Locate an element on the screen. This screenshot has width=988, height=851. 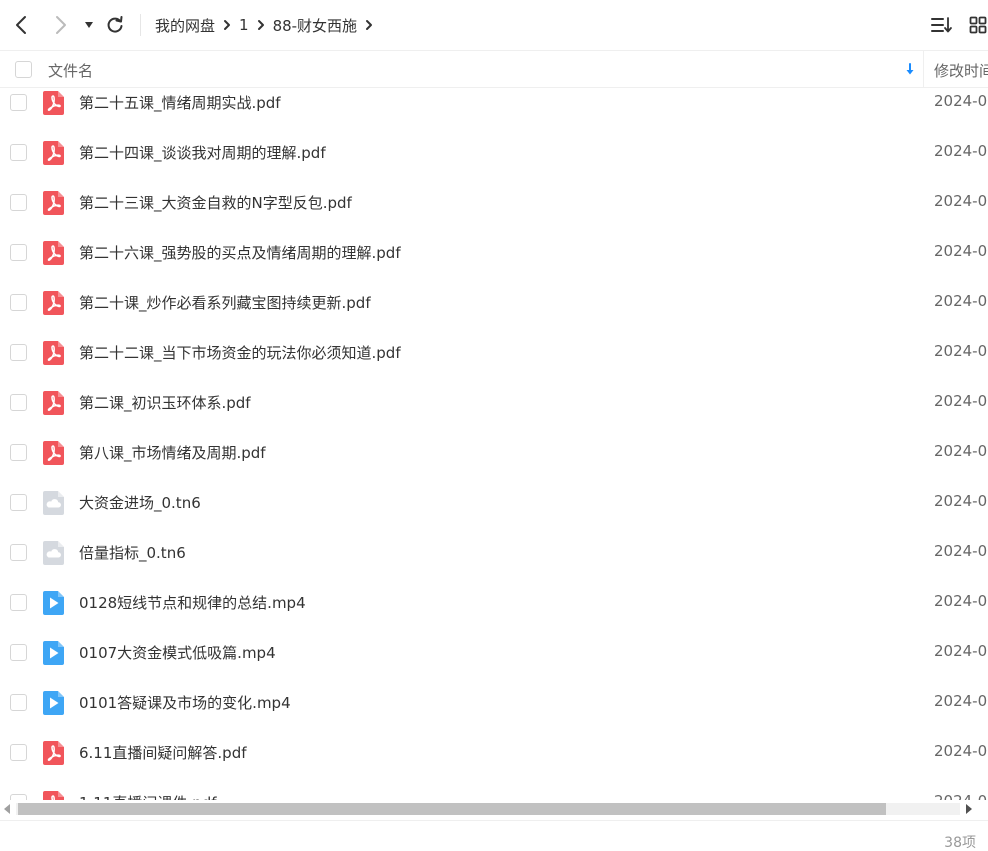
file-name: 1.11直播间课件.pdf is located at coordinates (148, 796).